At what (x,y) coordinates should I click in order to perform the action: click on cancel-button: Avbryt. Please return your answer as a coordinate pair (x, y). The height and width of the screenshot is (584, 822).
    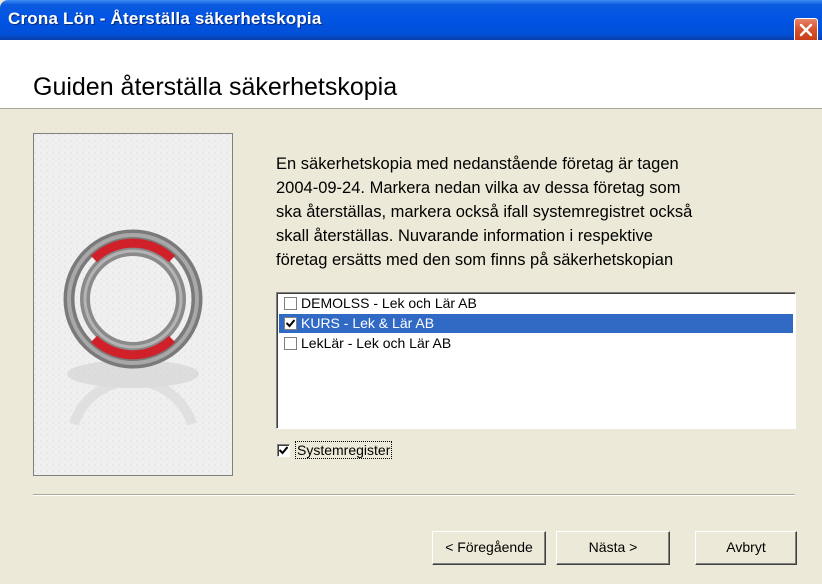
    Looking at the image, I should click on (746, 548).